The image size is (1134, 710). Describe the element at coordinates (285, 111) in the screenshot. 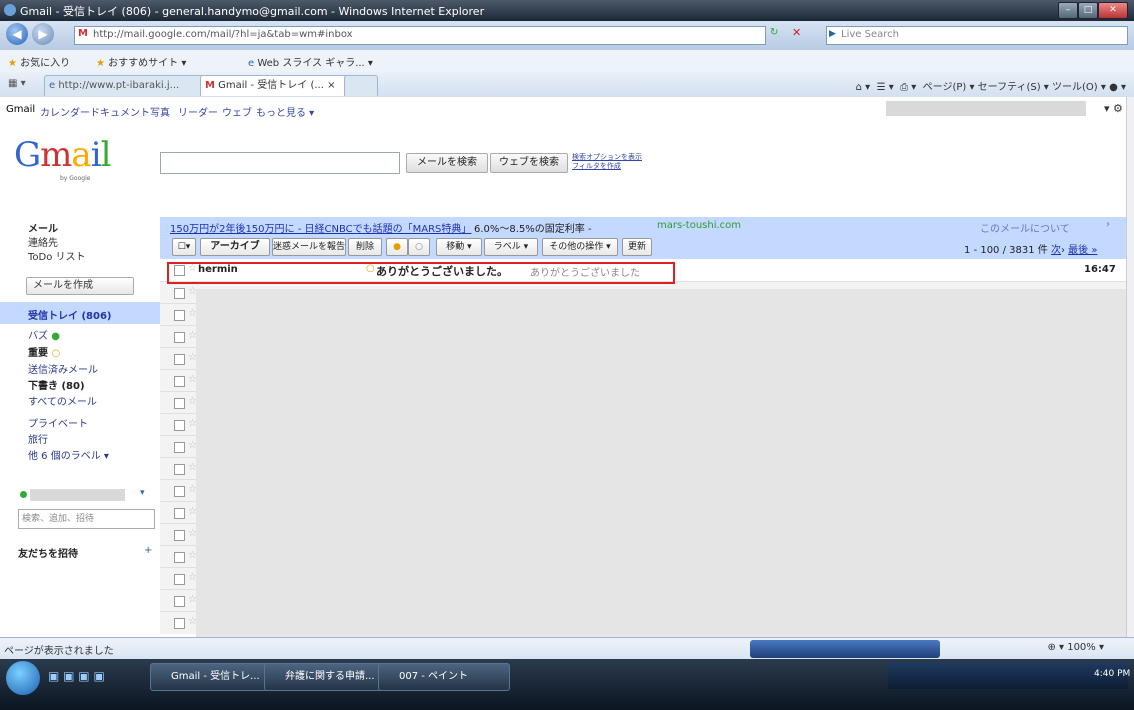

I see `gbar-link-more: もっと見る ▾` at that location.